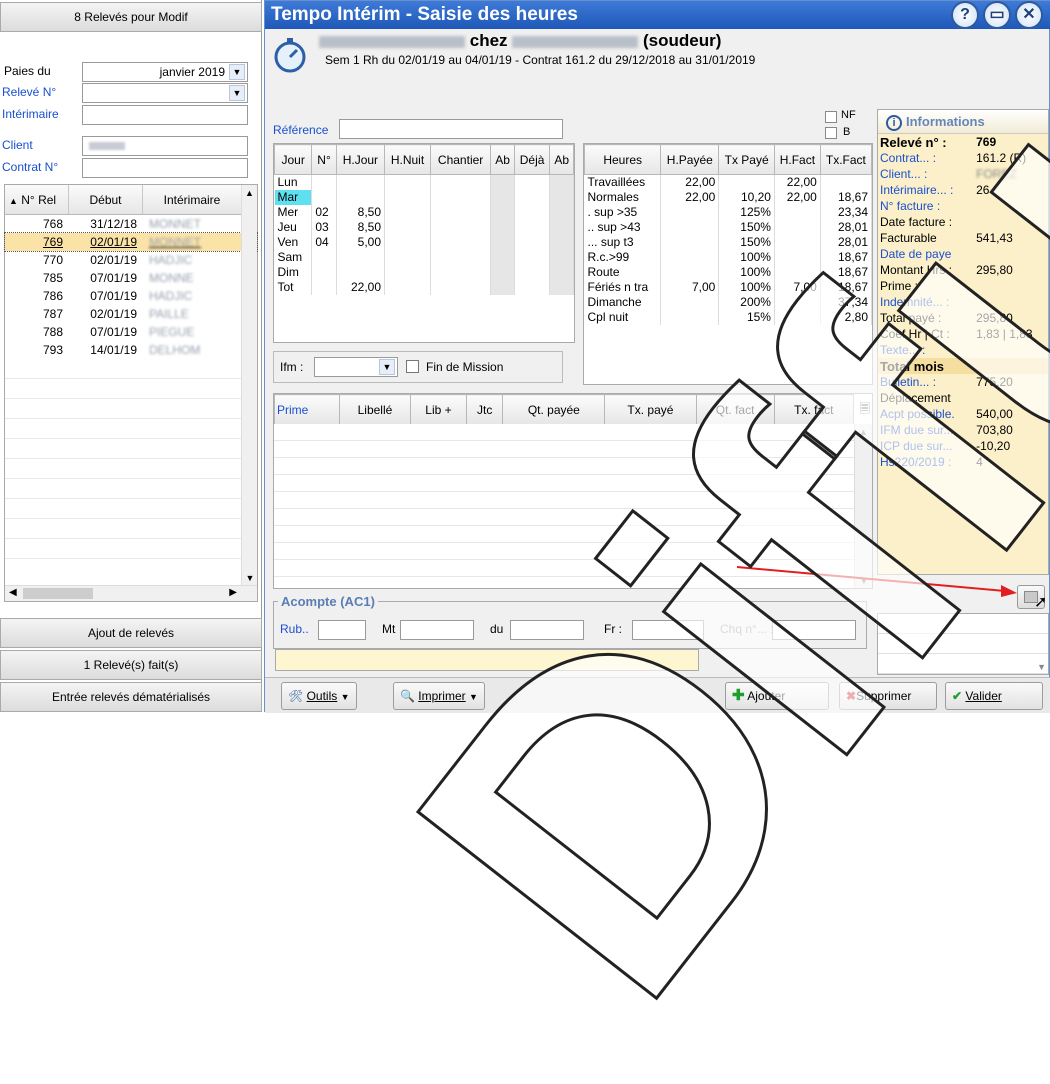 The image size is (1050, 1084). I want to click on entree-releves-button: Entrée relevés dématérialisés, so click(131, 697).